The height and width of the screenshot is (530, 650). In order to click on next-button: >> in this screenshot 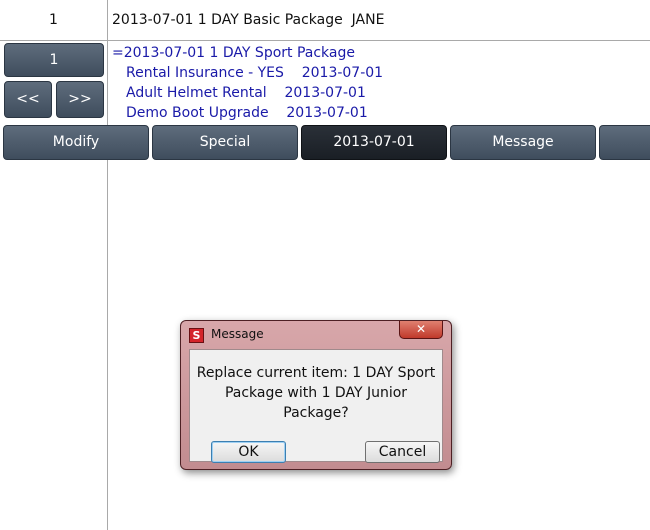, I will do `click(80, 99)`.